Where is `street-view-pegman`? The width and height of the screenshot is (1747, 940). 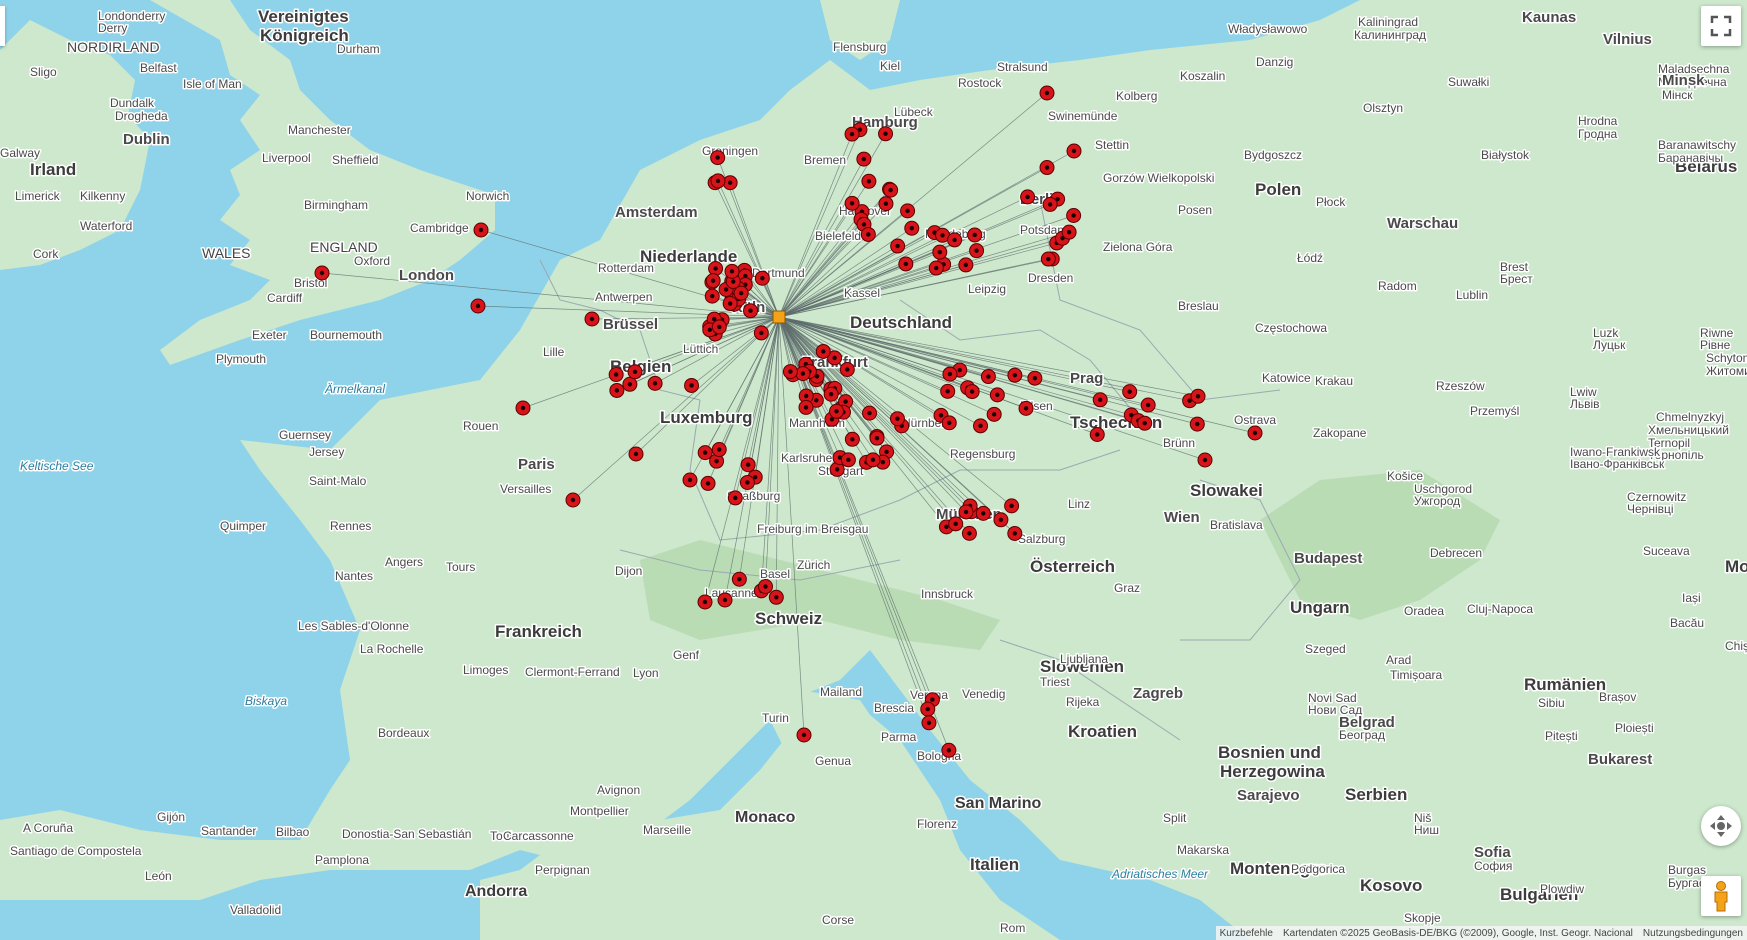
street-view-pegman is located at coordinates (1721, 896).